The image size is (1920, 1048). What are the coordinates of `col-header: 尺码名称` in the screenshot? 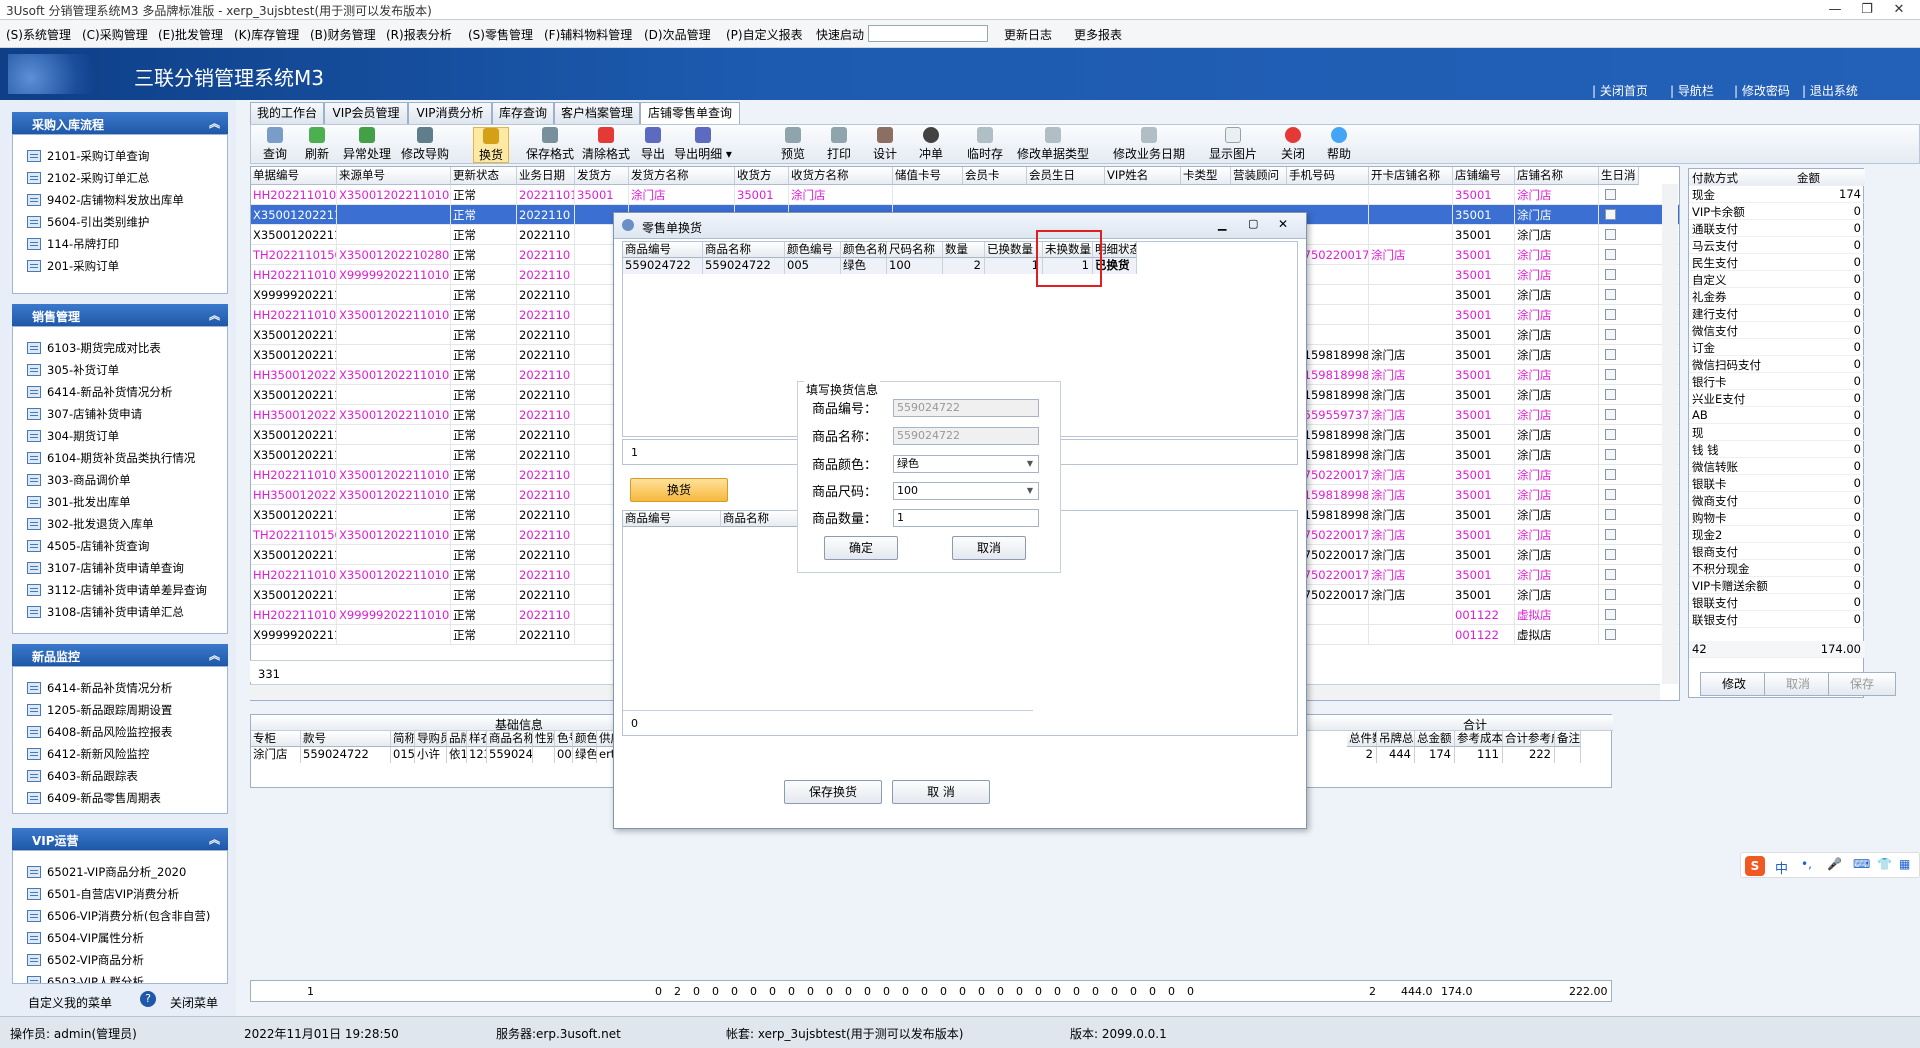 It's located at (915, 250).